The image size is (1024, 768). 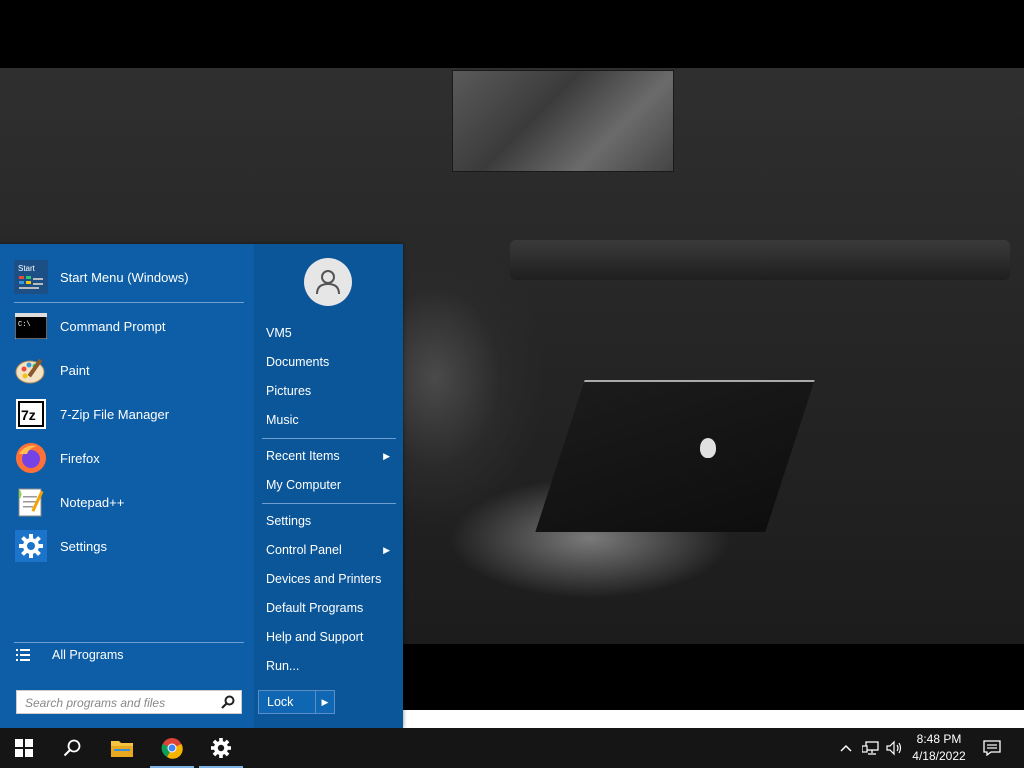 I want to click on volume-icon, so click(x=894, y=748).